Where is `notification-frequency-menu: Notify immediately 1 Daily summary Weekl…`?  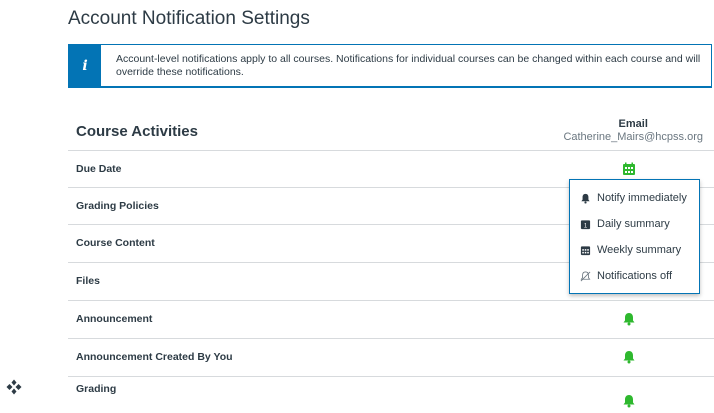
notification-frequency-menu: Notify immediately 1 Daily summary Weekl… is located at coordinates (634, 236).